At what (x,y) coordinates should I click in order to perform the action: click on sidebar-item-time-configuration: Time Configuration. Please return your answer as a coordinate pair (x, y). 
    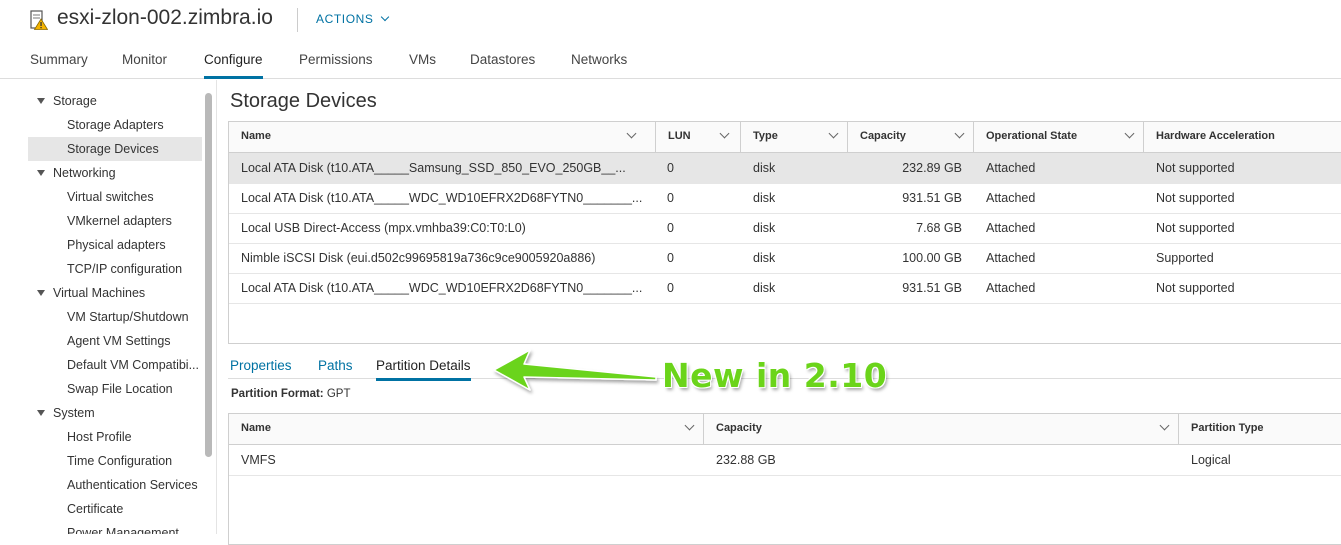
    Looking at the image, I should click on (115, 461).